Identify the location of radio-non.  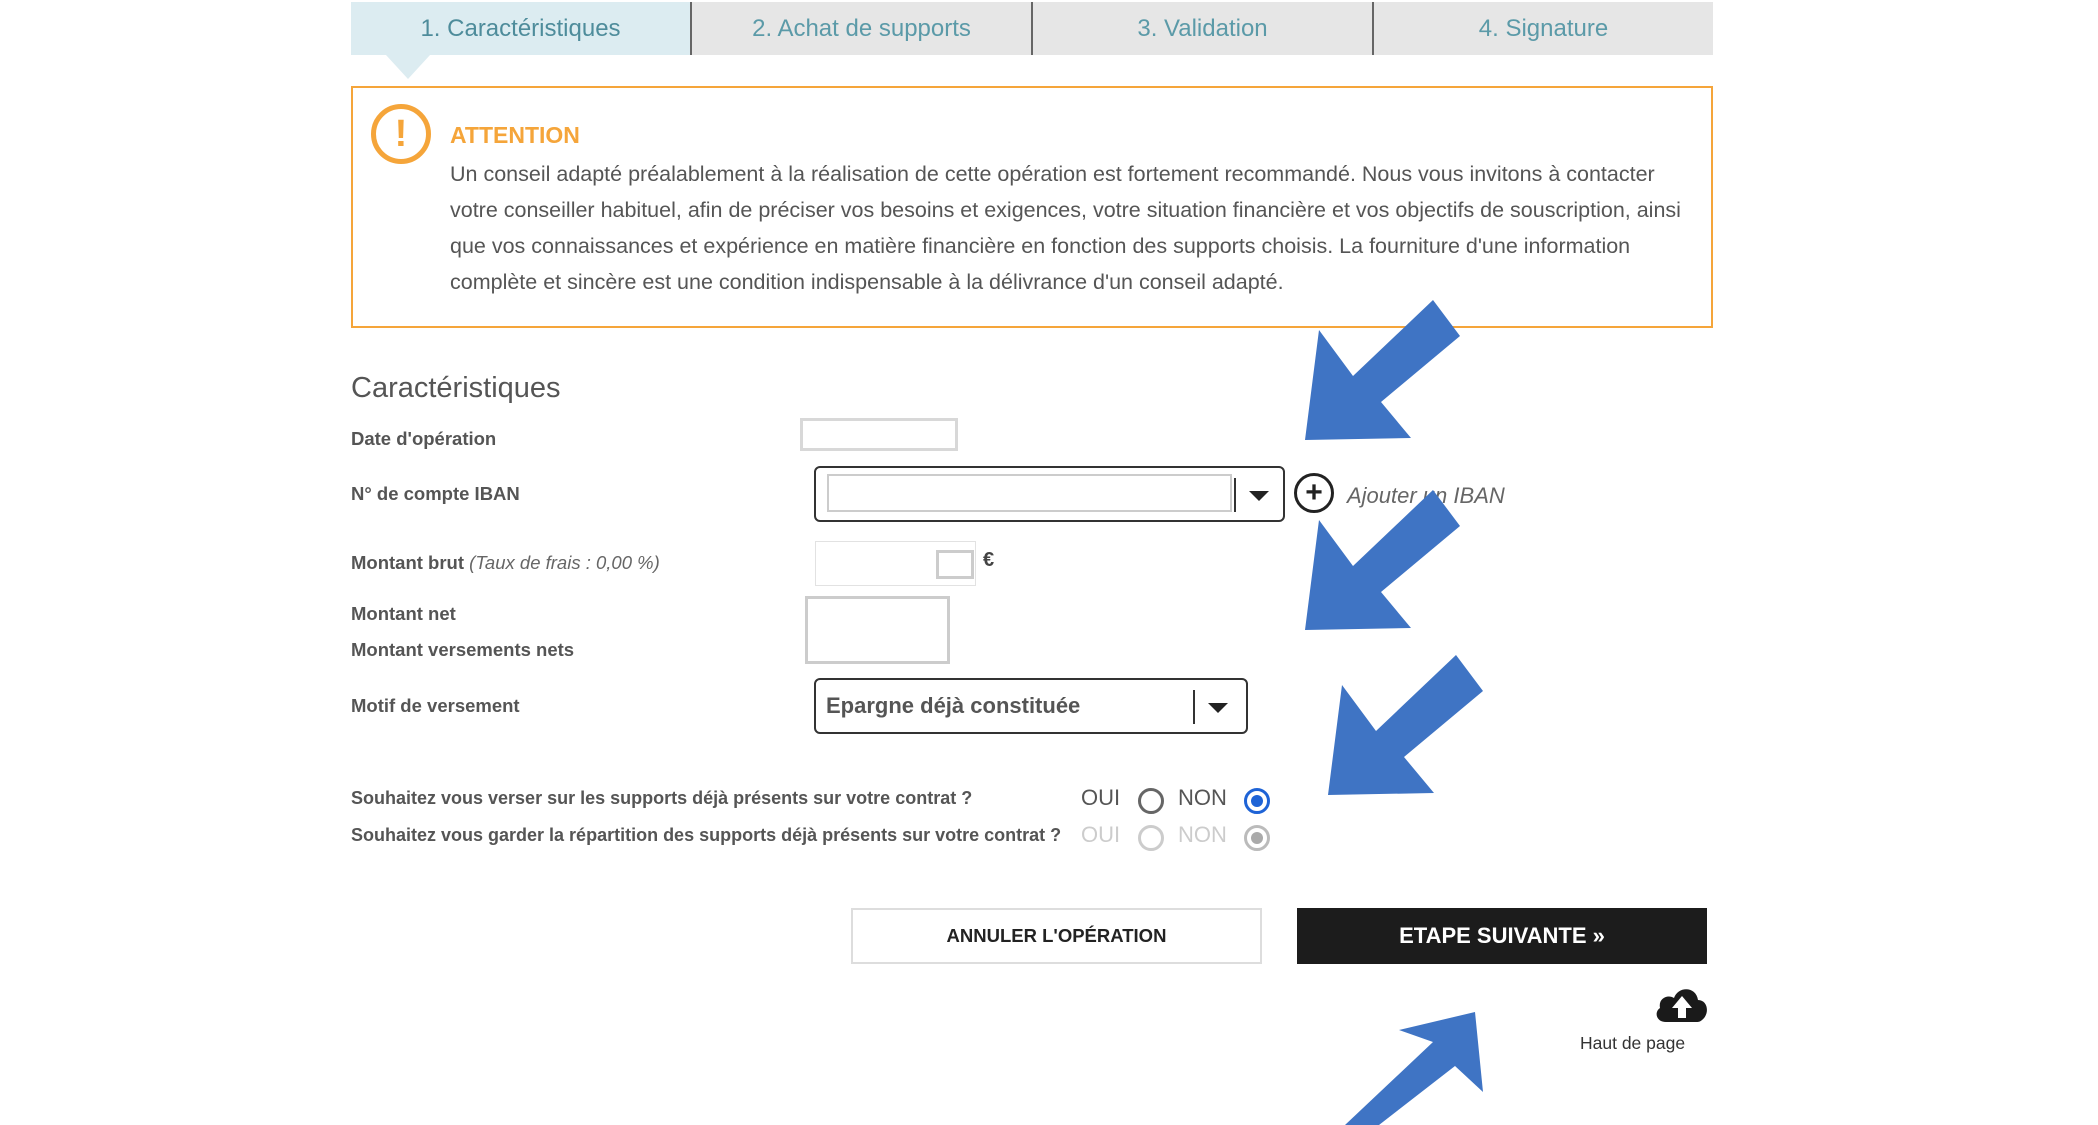
(1257, 801).